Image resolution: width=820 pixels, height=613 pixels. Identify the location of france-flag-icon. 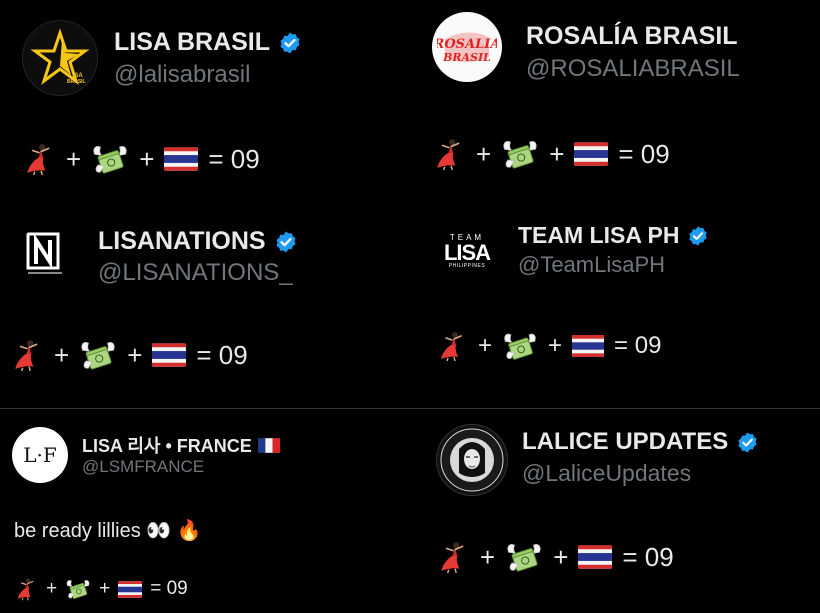
(268, 445).